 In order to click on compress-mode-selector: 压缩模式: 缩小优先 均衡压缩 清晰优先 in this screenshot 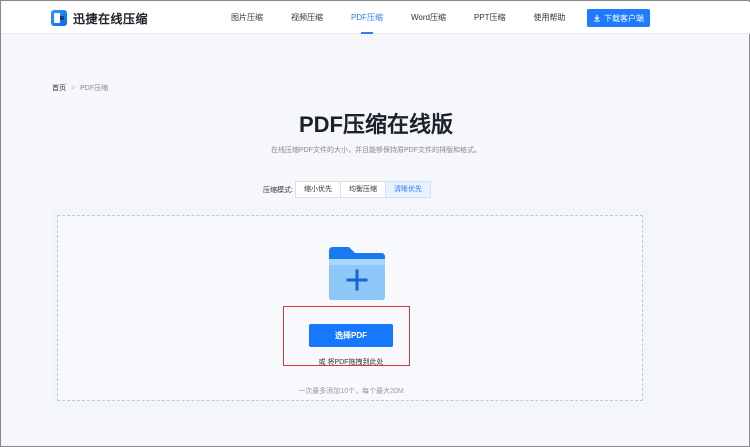, I will do `click(347, 189)`.